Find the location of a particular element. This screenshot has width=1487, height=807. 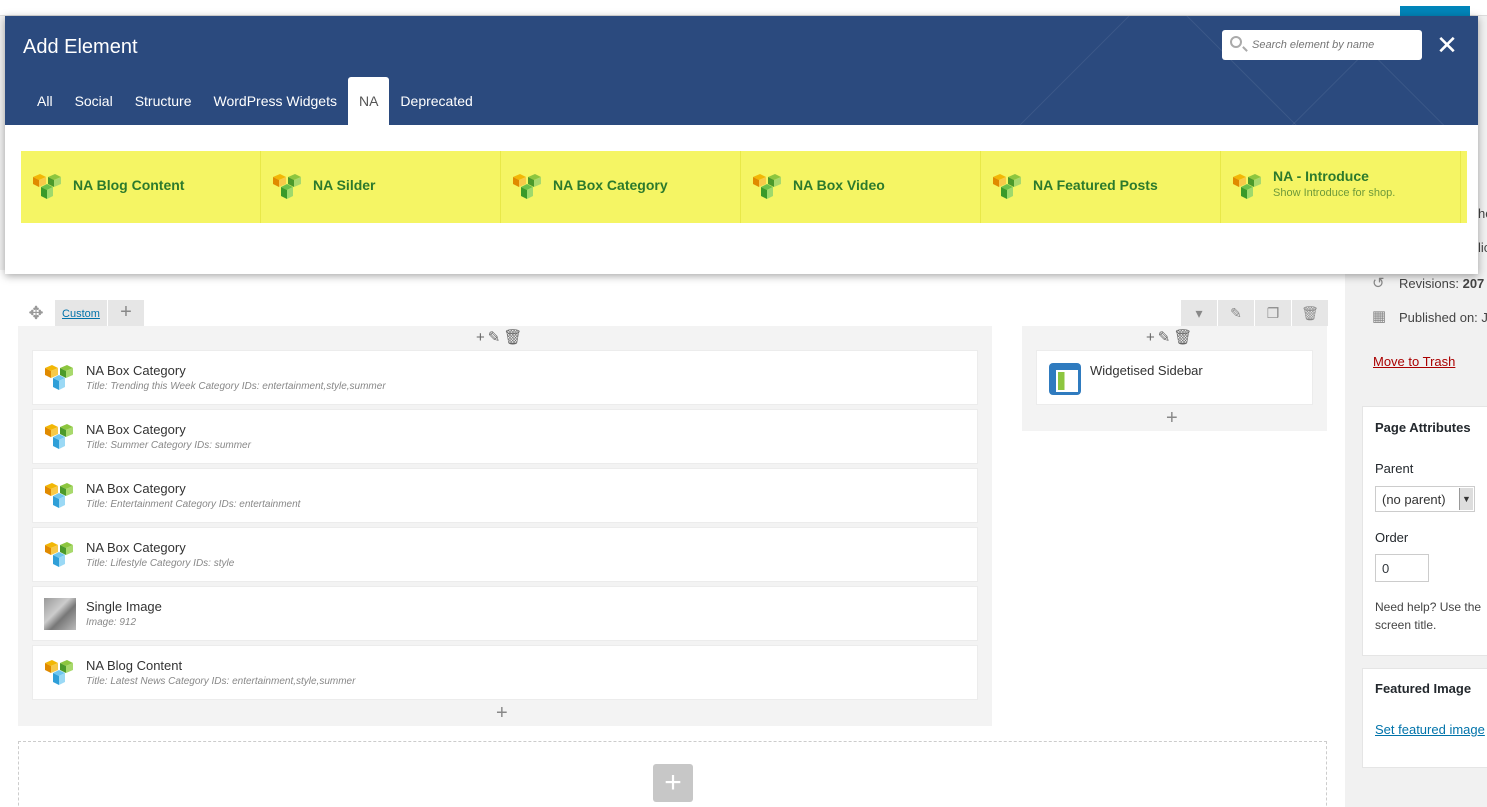

empty-row: + is located at coordinates (672, 774).